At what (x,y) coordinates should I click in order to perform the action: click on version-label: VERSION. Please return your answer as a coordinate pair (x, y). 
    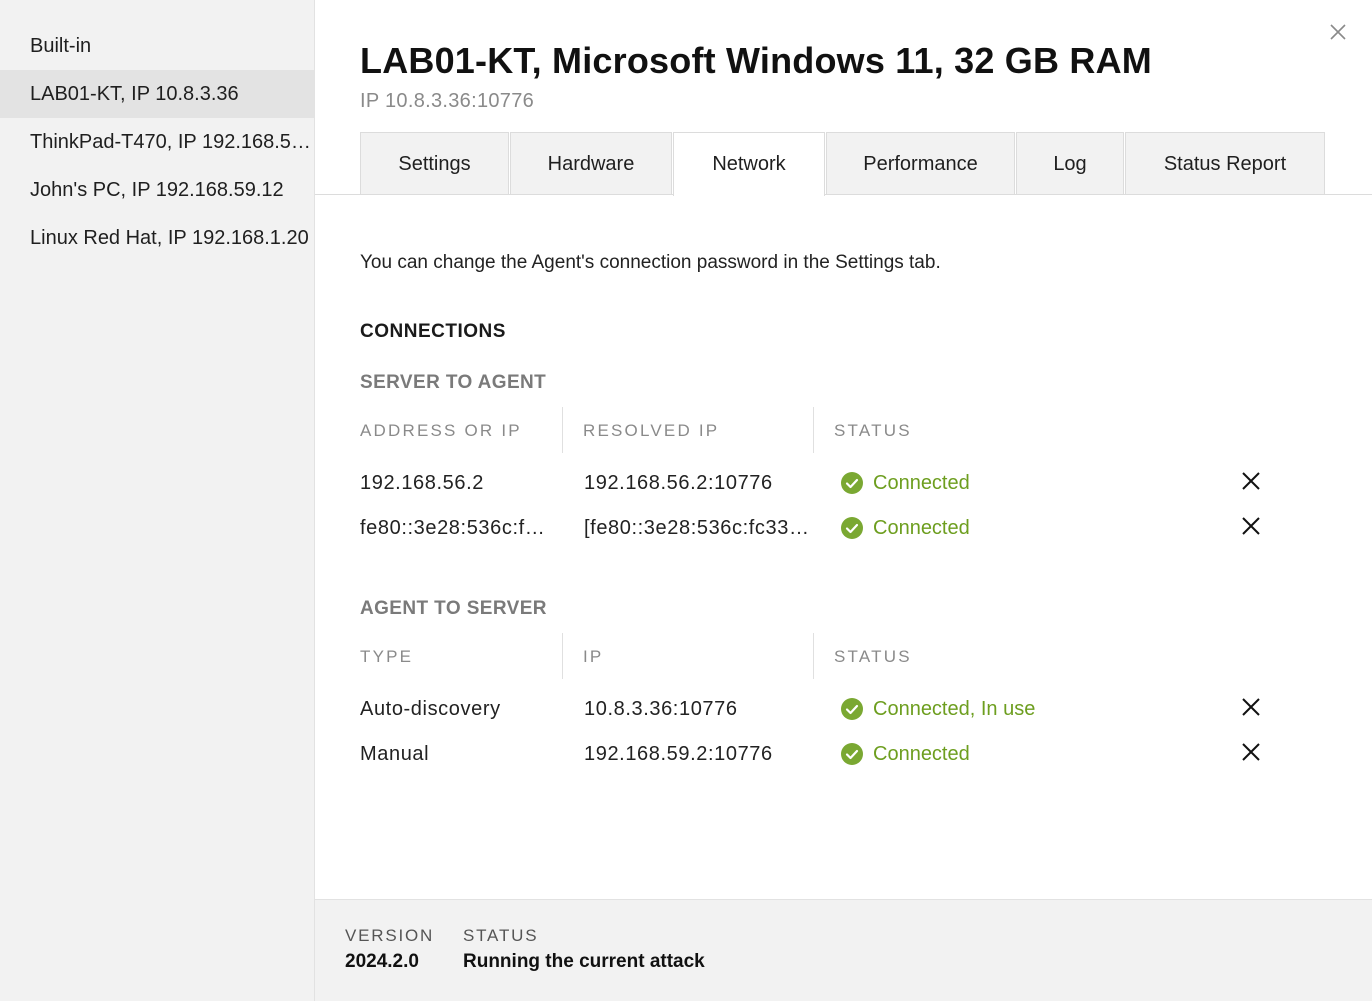
    Looking at the image, I should click on (390, 935).